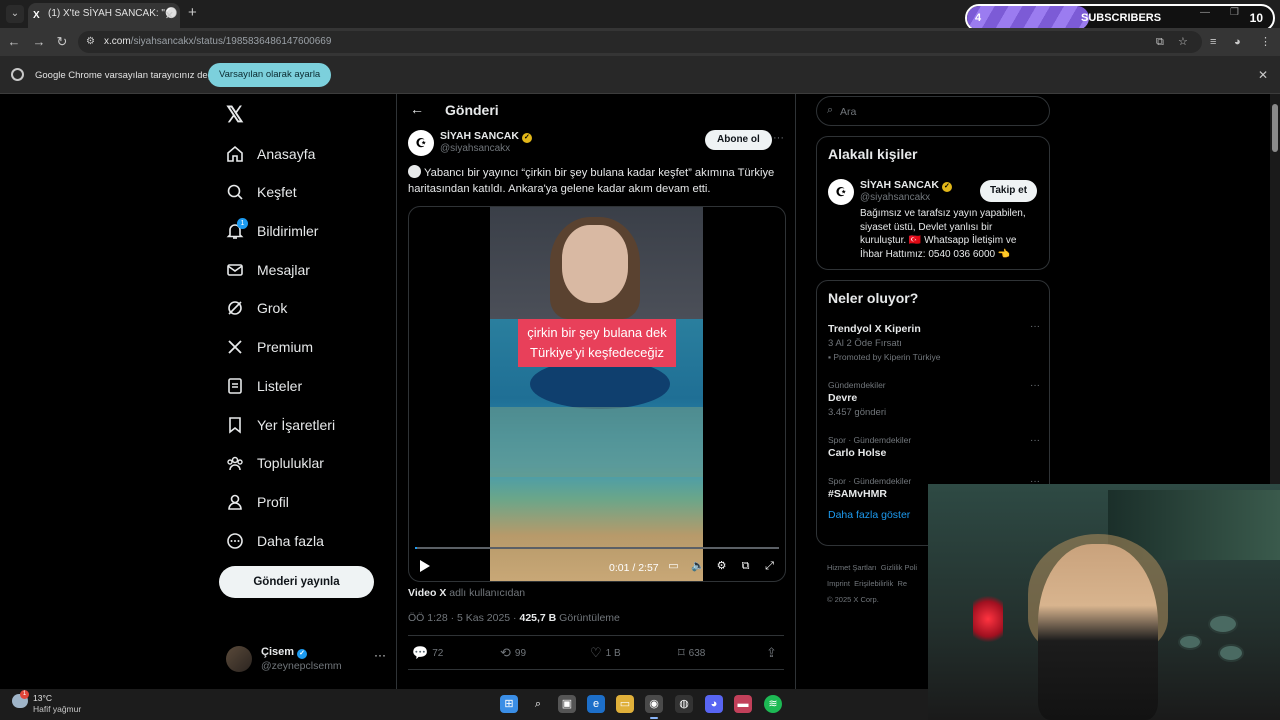  I want to click on task-view-icon: ▣, so click(567, 704).